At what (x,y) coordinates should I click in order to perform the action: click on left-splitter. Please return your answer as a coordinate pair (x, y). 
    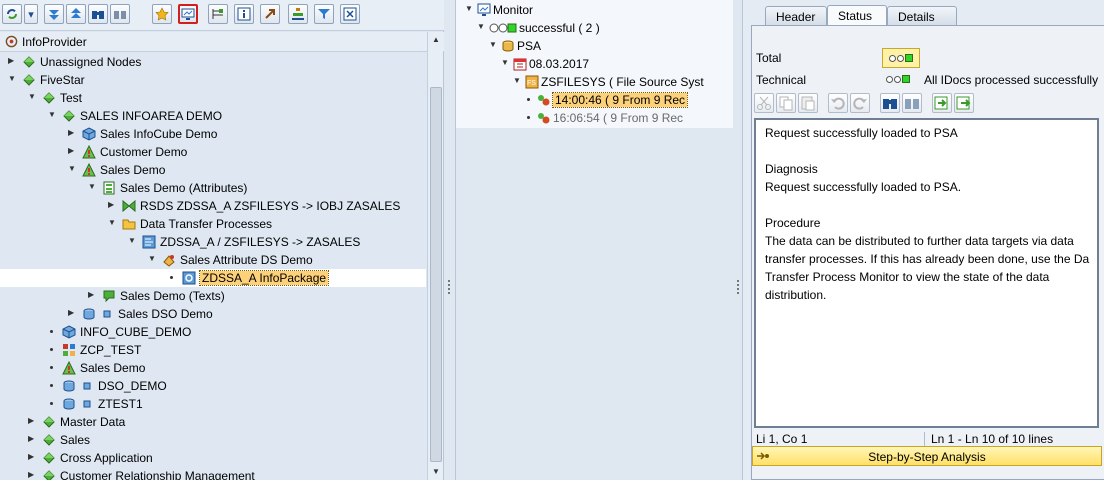
    Looking at the image, I should click on (449, 240).